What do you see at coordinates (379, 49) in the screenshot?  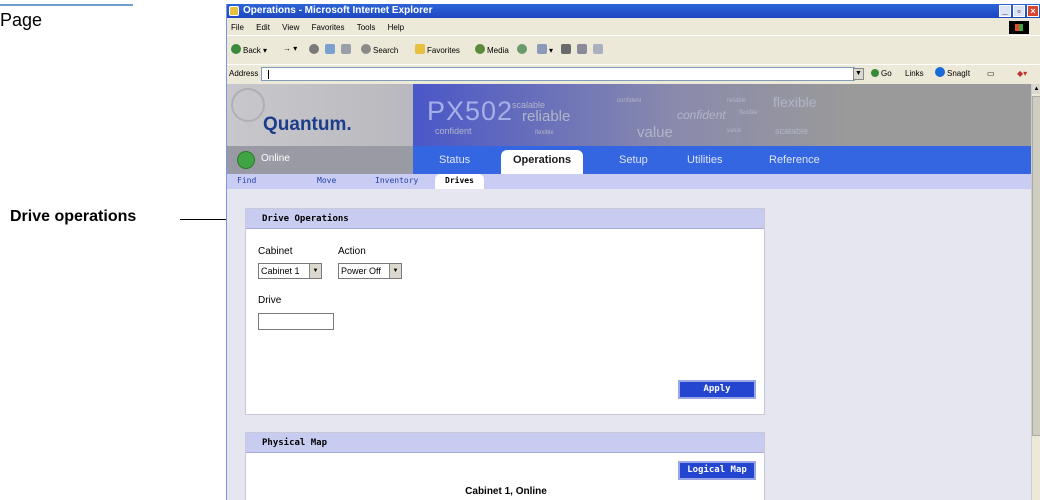 I see `search-button: Search` at bounding box center [379, 49].